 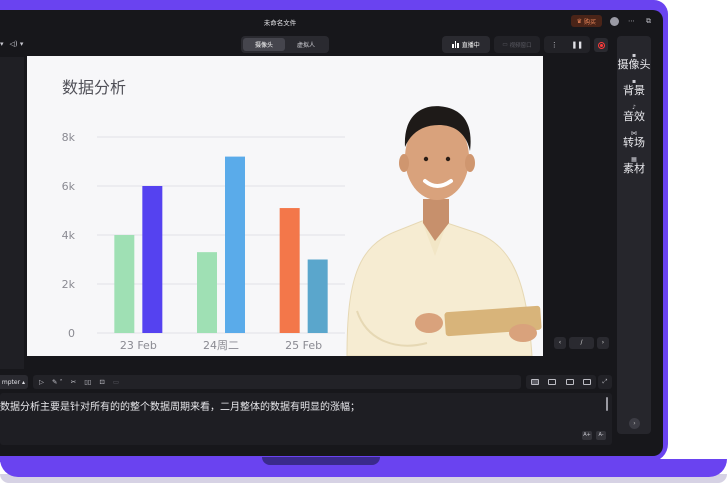 What do you see at coordinates (569, 382) in the screenshot?
I see `layout-pip-icon` at bounding box center [569, 382].